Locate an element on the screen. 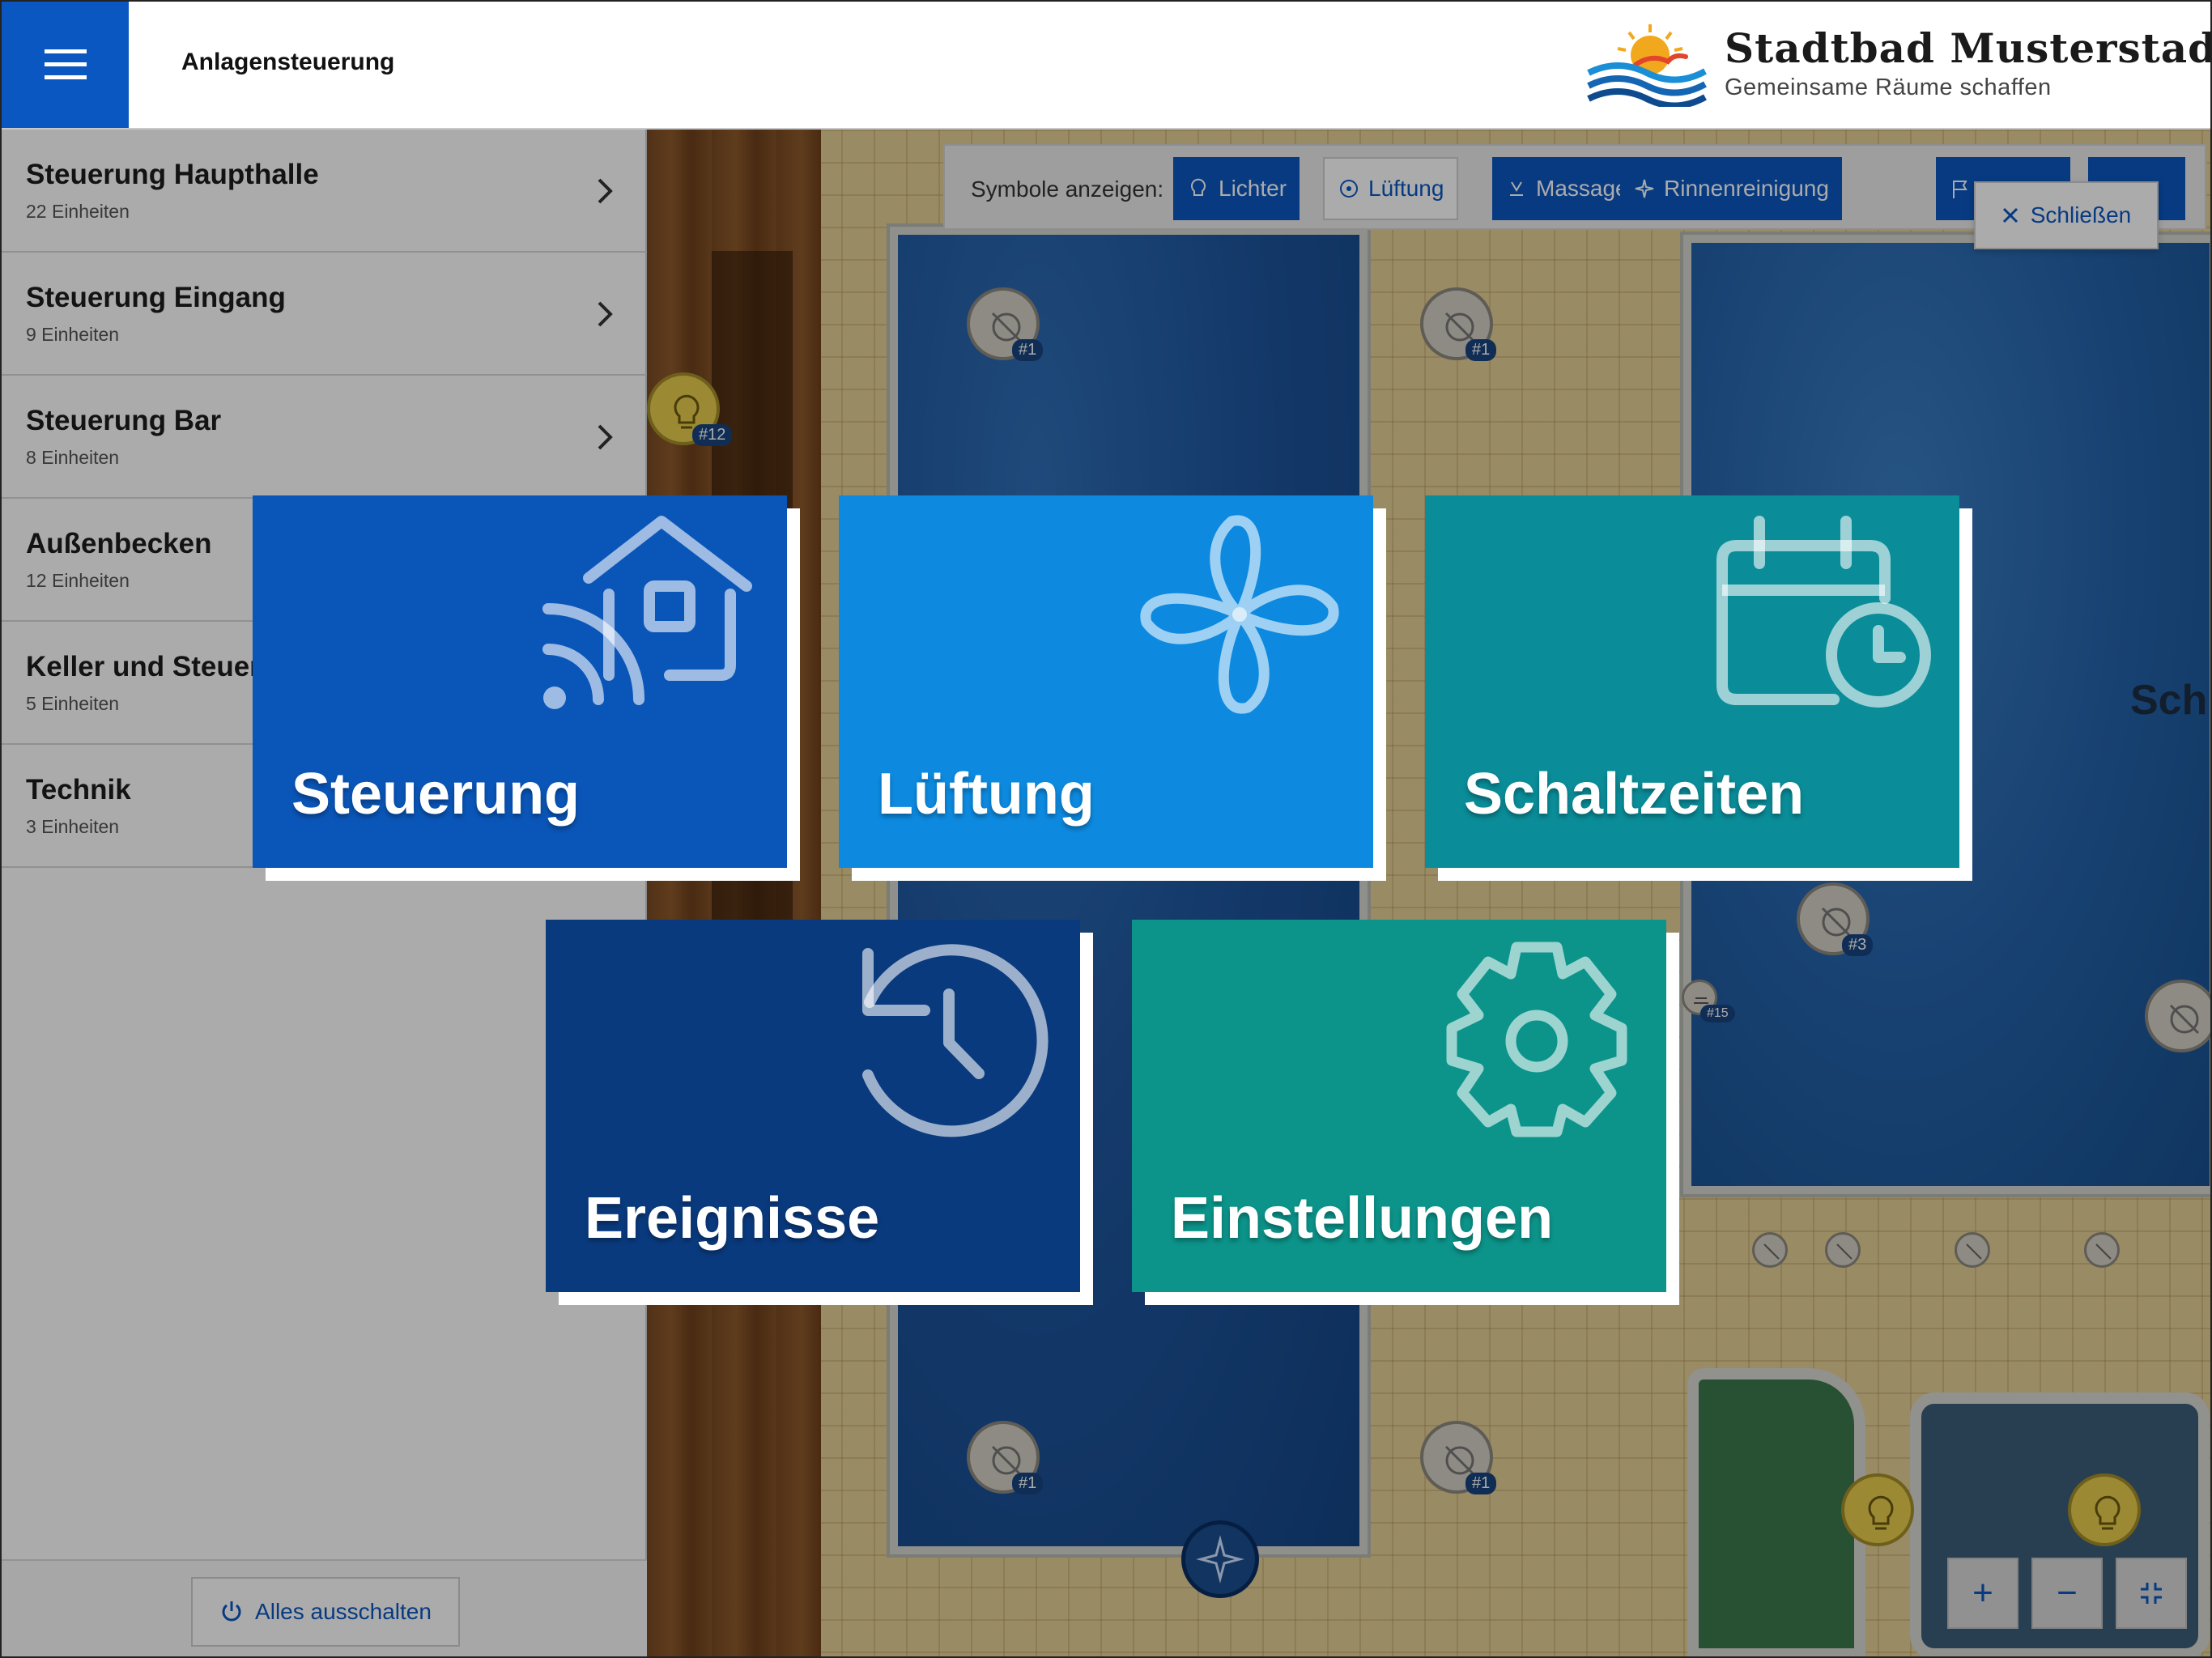  brand-tagline: Gemeinsame Räume schaffen is located at coordinates (1889, 87).